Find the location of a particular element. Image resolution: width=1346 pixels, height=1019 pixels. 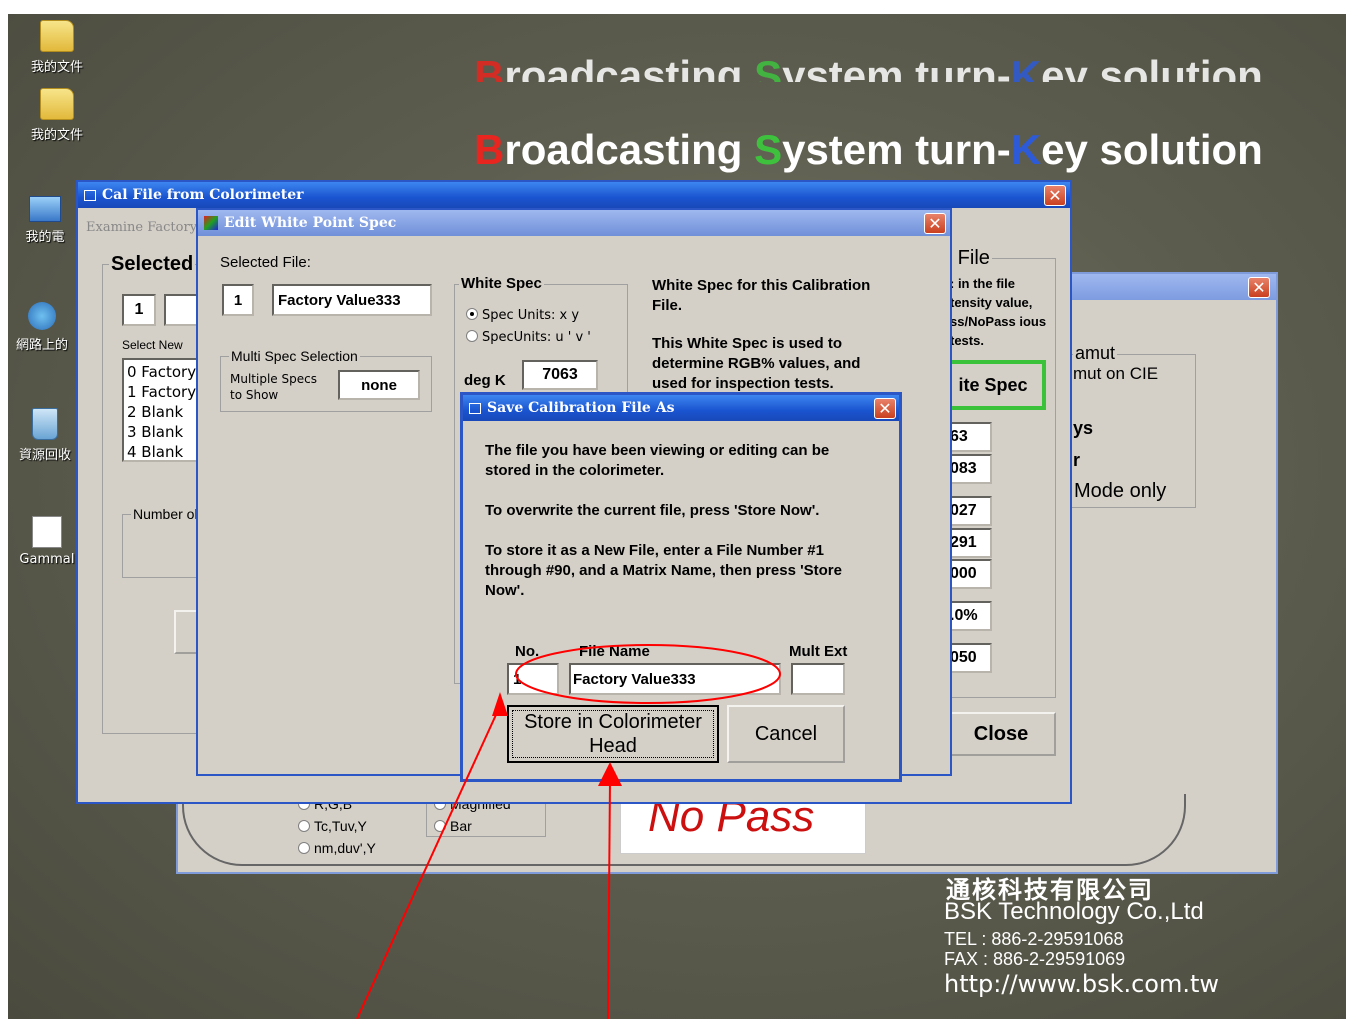

annotation-arrowhead-right is located at coordinates (610, 774).